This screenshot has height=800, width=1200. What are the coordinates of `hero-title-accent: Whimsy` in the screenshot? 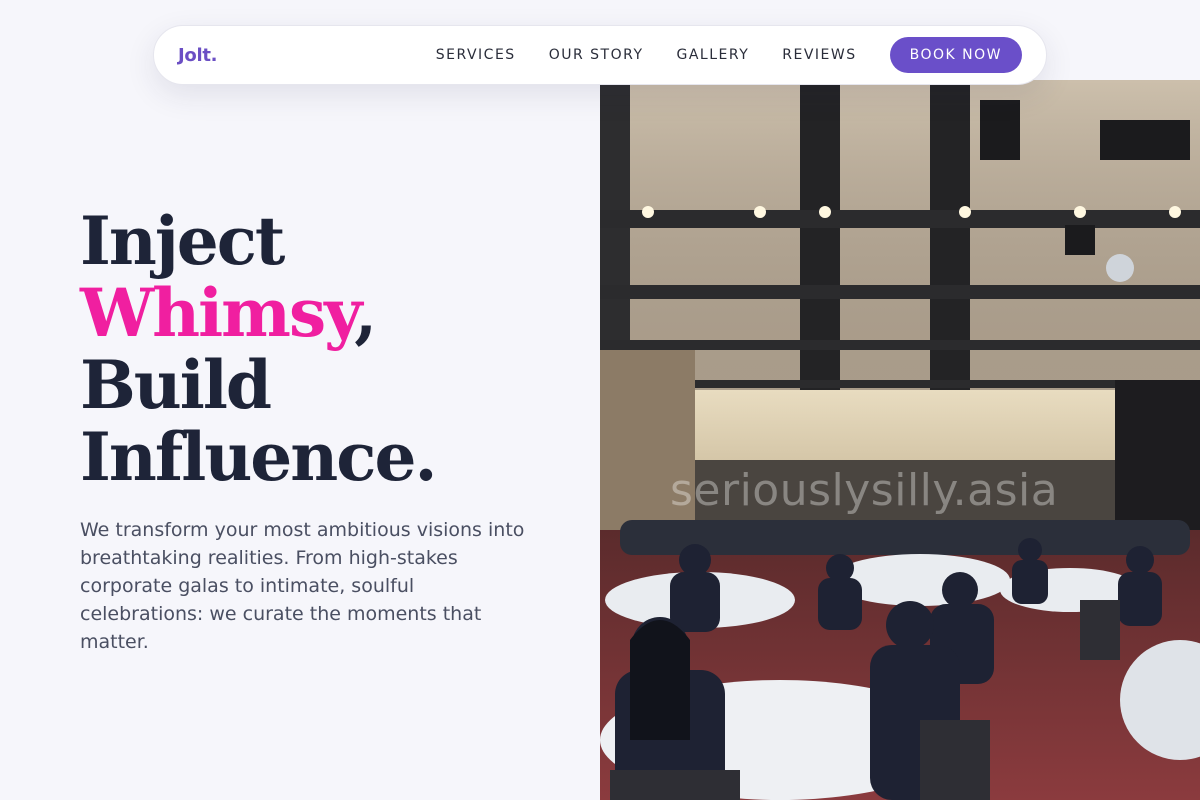 It's located at (218, 313).